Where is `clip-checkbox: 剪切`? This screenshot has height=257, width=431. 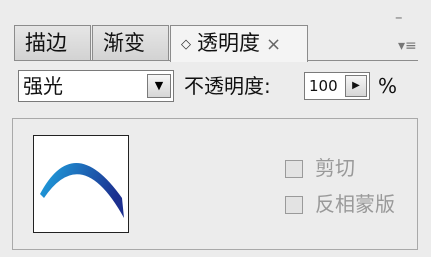
clip-checkbox: 剪切 is located at coordinates (320, 168).